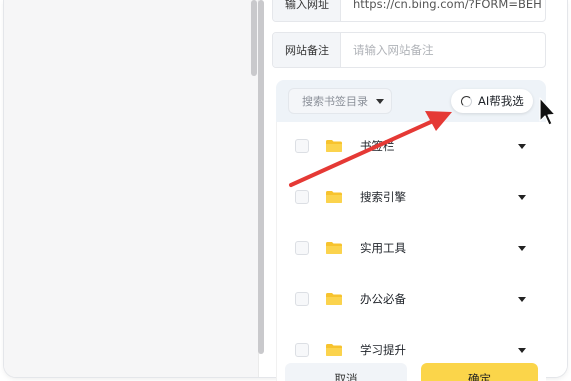  I want to click on ai-select-button: AI帮我选, so click(492, 101).